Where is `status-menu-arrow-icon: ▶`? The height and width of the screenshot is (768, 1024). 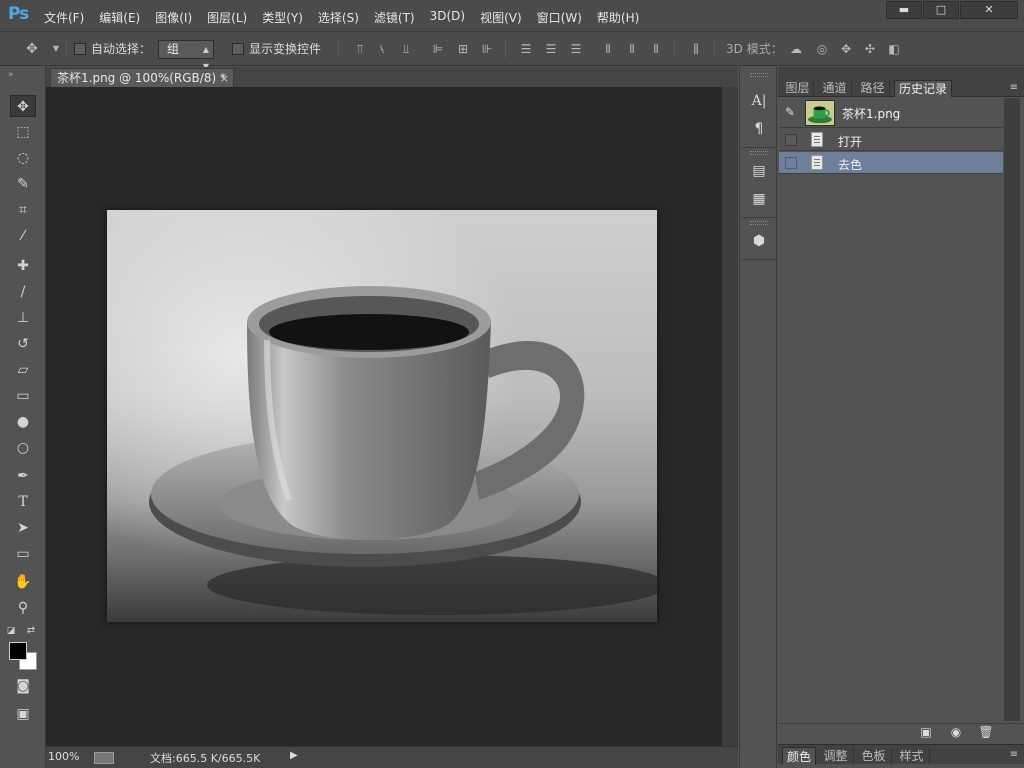 status-menu-arrow-icon: ▶ is located at coordinates (294, 755).